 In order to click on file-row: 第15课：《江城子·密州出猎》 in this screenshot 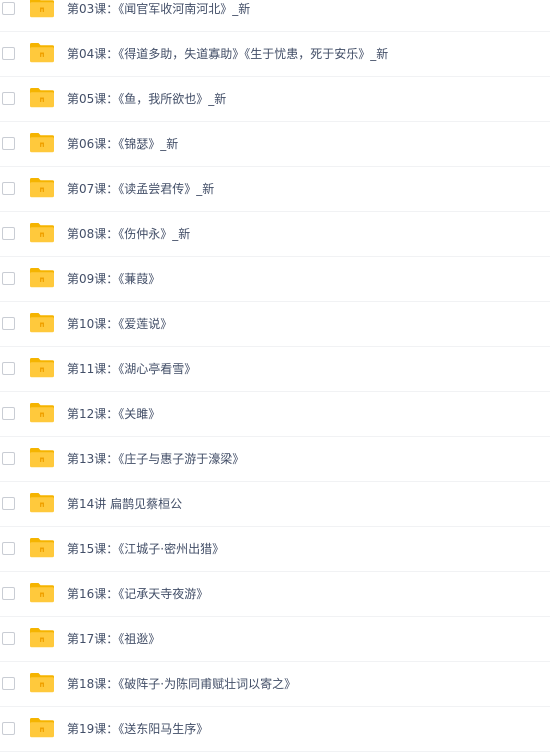, I will do `click(275, 549)`.